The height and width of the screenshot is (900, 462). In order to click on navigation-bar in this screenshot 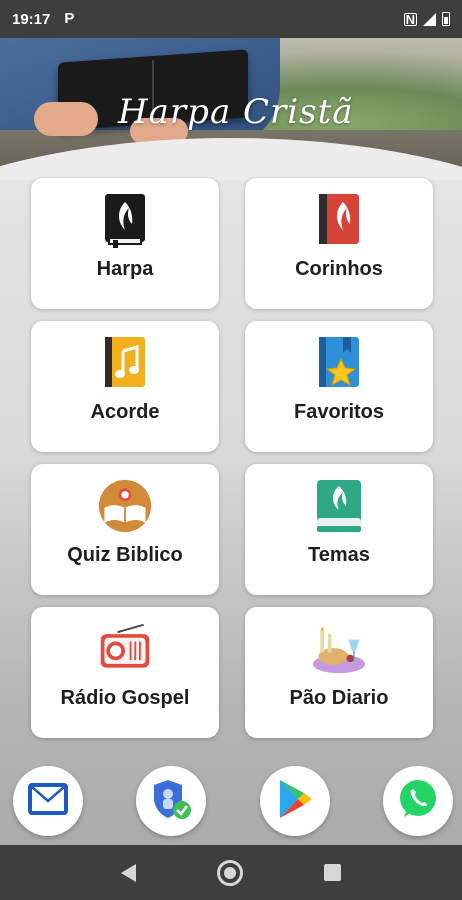, I will do `click(231, 872)`.